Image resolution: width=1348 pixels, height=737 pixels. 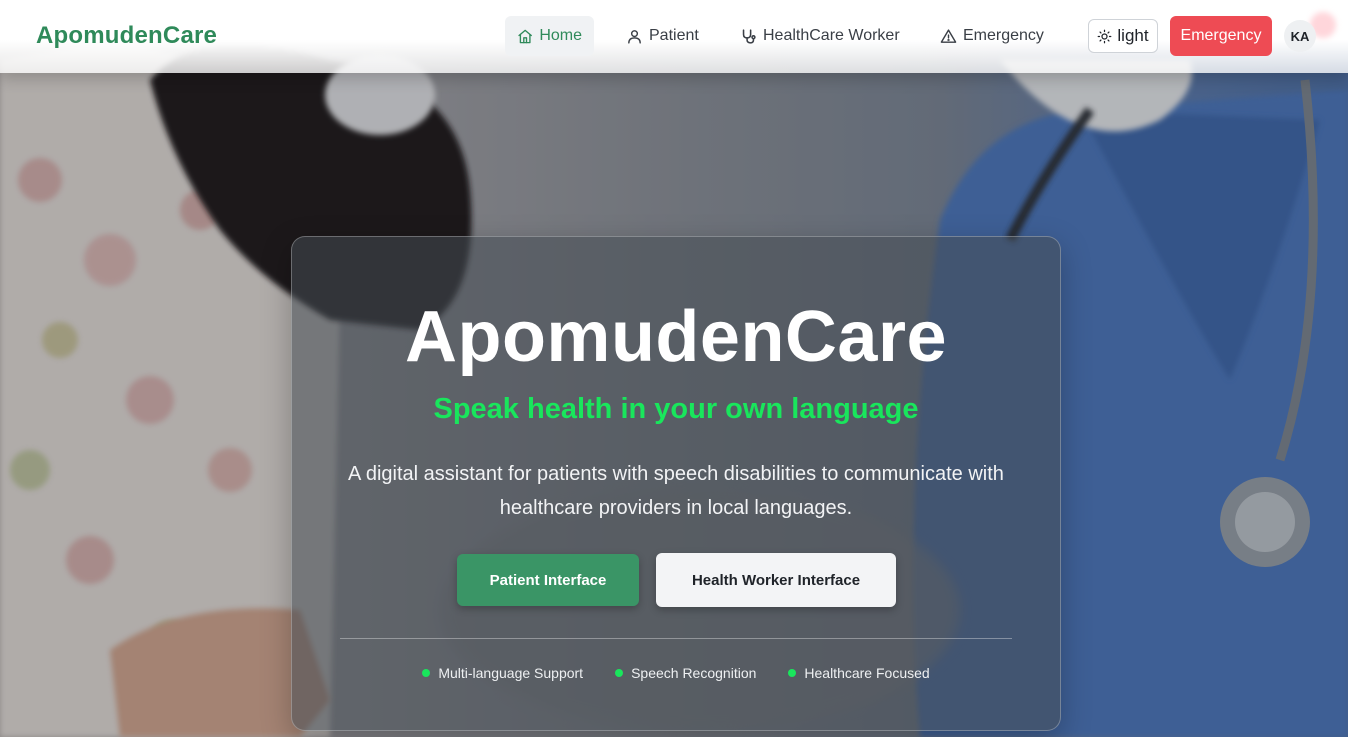 What do you see at coordinates (634, 36) in the screenshot?
I see `user-icon` at bounding box center [634, 36].